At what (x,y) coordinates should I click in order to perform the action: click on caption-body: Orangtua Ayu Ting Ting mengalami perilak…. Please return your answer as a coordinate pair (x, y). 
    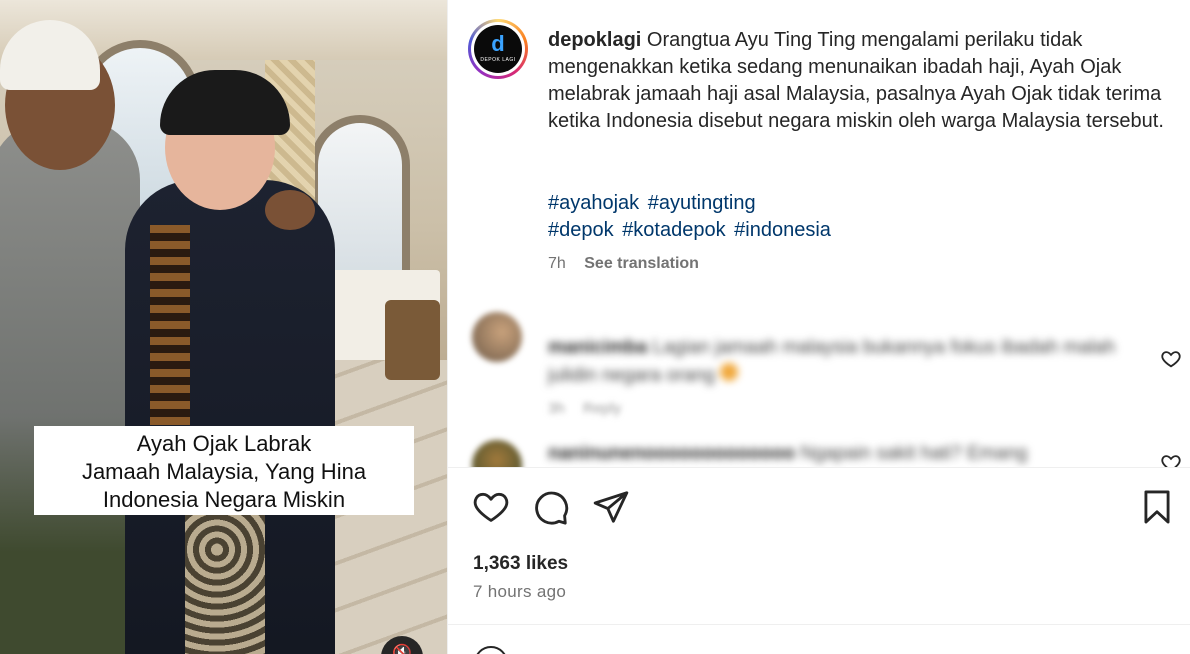
    Looking at the image, I should click on (856, 80).